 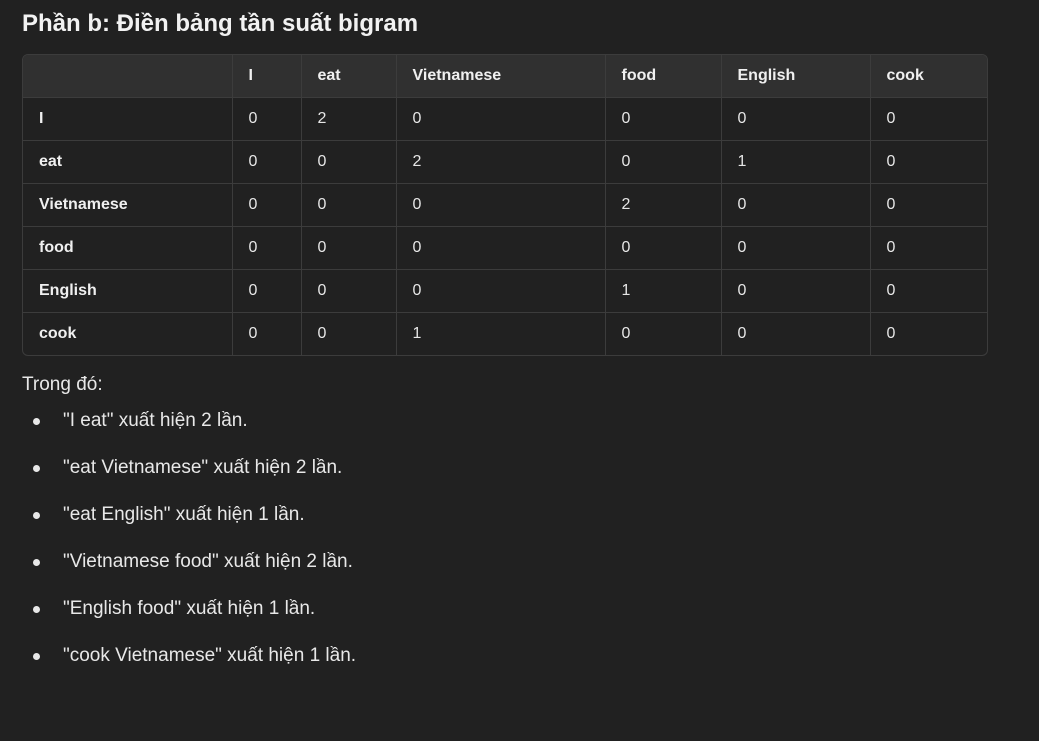 What do you see at coordinates (128, 76) in the screenshot?
I see `column-header-corner` at bounding box center [128, 76].